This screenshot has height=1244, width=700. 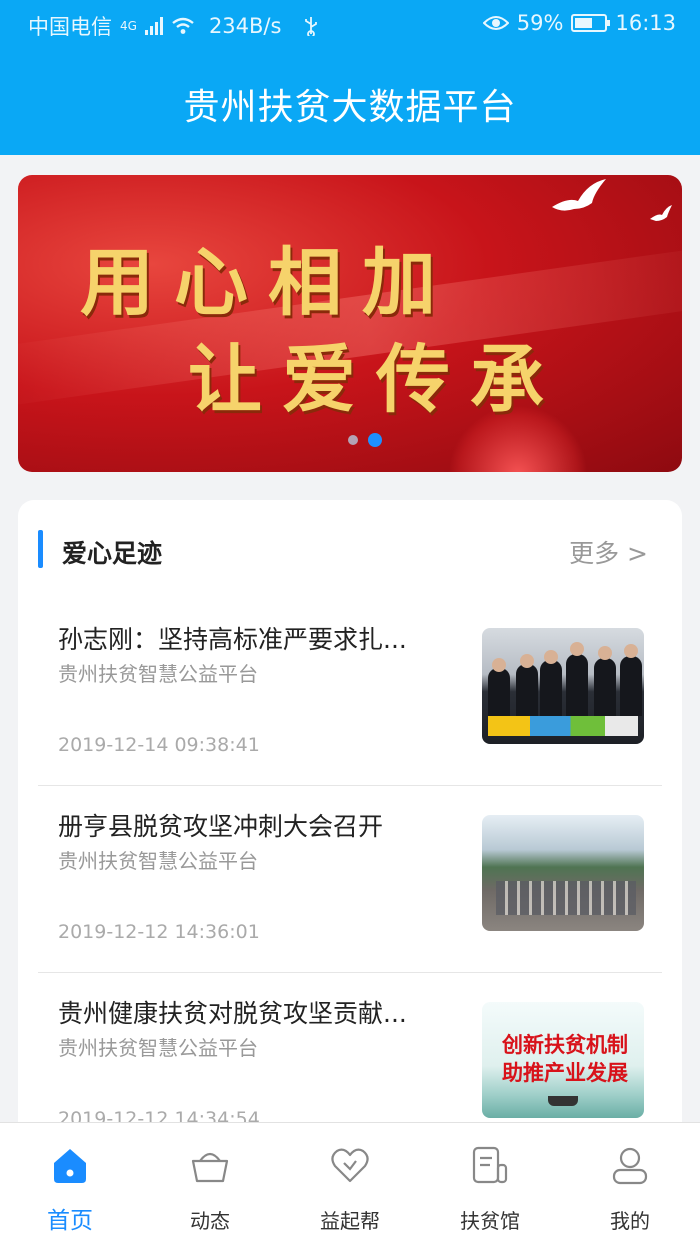 I want to click on nav-item-me: 我的, so click(x=630, y=1183).